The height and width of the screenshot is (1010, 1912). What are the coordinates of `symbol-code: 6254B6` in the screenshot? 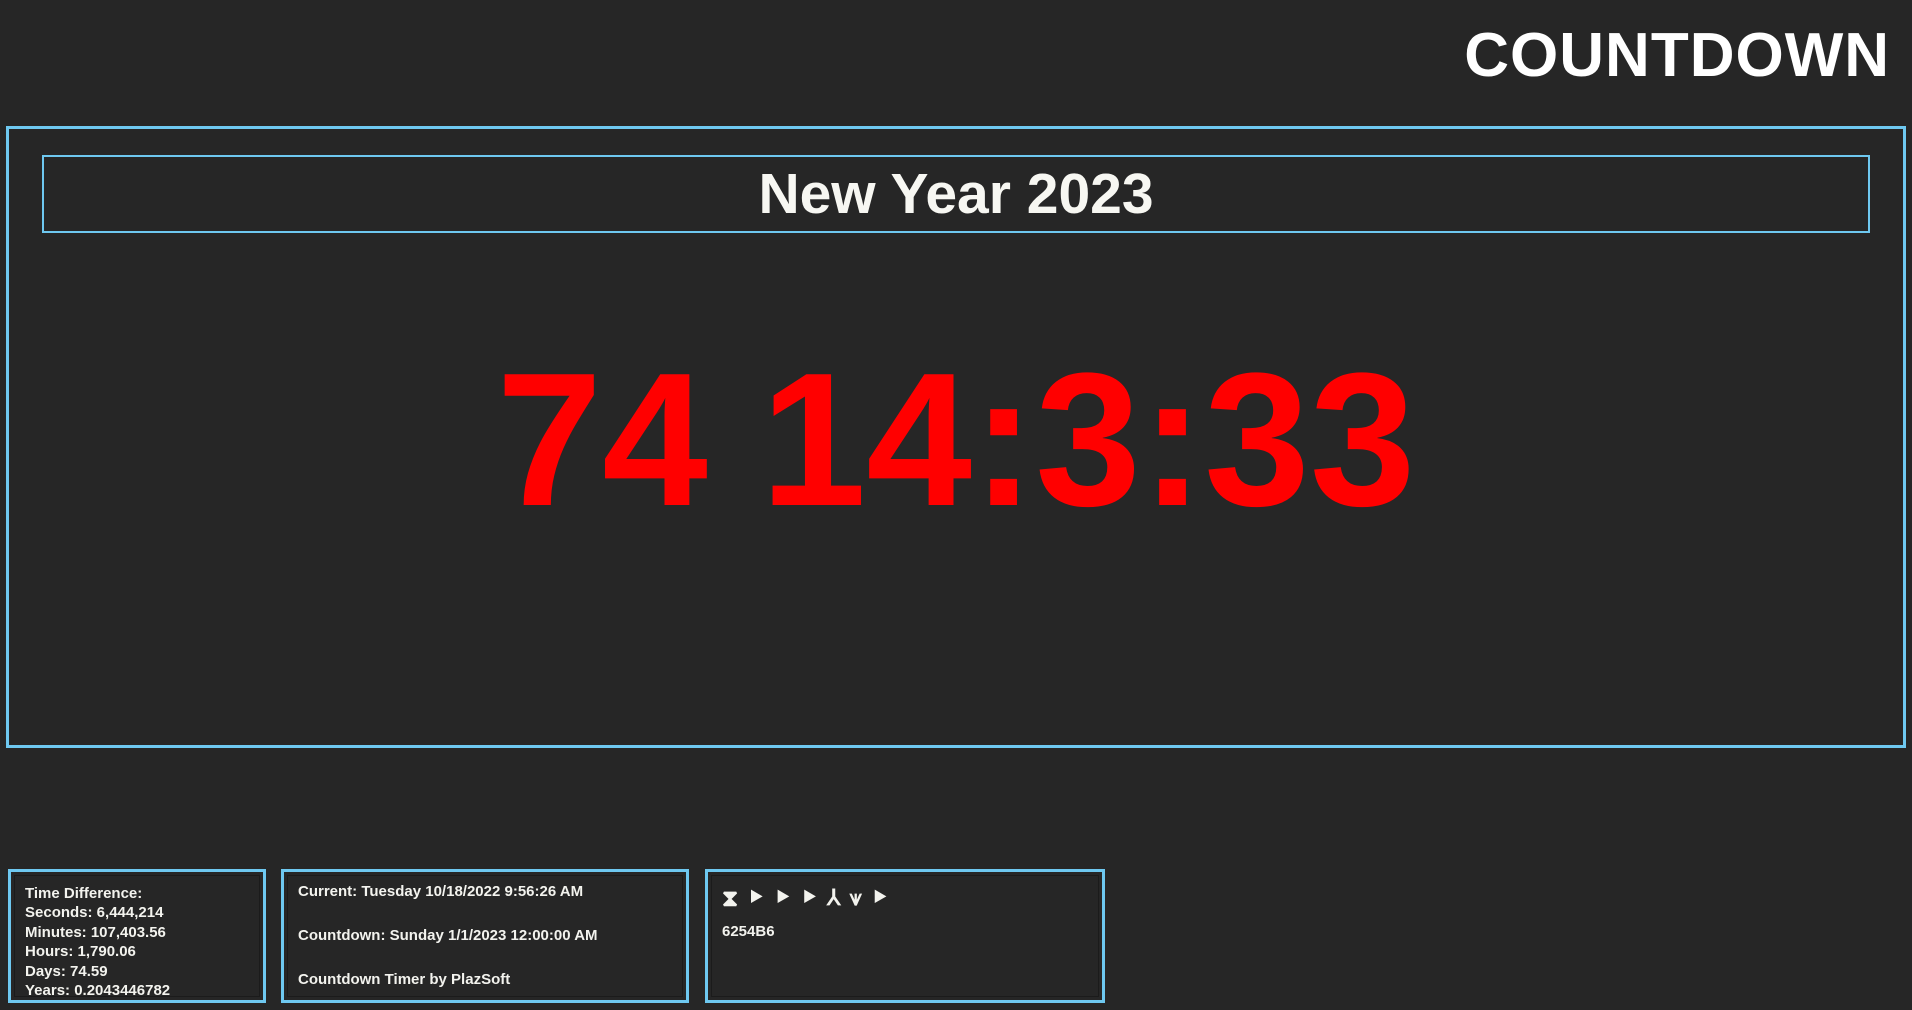 It's located at (748, 931).